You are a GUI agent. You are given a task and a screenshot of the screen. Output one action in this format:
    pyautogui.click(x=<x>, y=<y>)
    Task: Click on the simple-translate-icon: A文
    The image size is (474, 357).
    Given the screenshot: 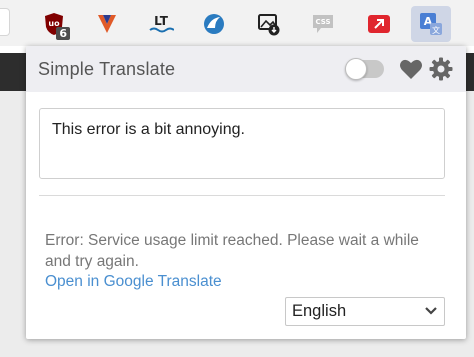 What is the action you would take?
    pyautogui.click(x=431, y=24)
    